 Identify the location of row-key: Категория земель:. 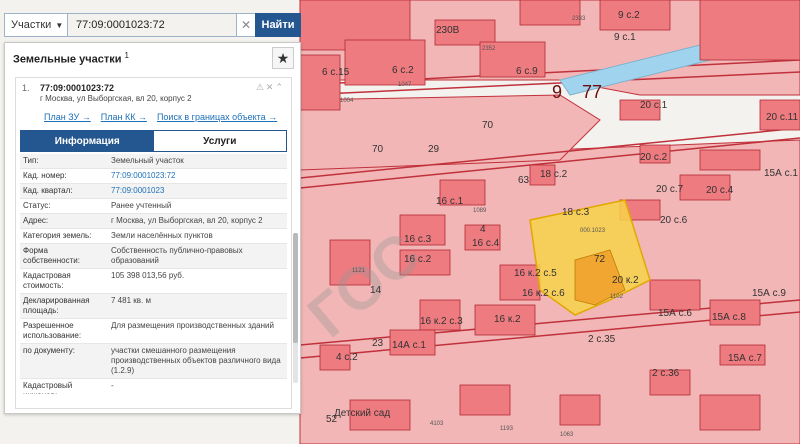
(57, 235).